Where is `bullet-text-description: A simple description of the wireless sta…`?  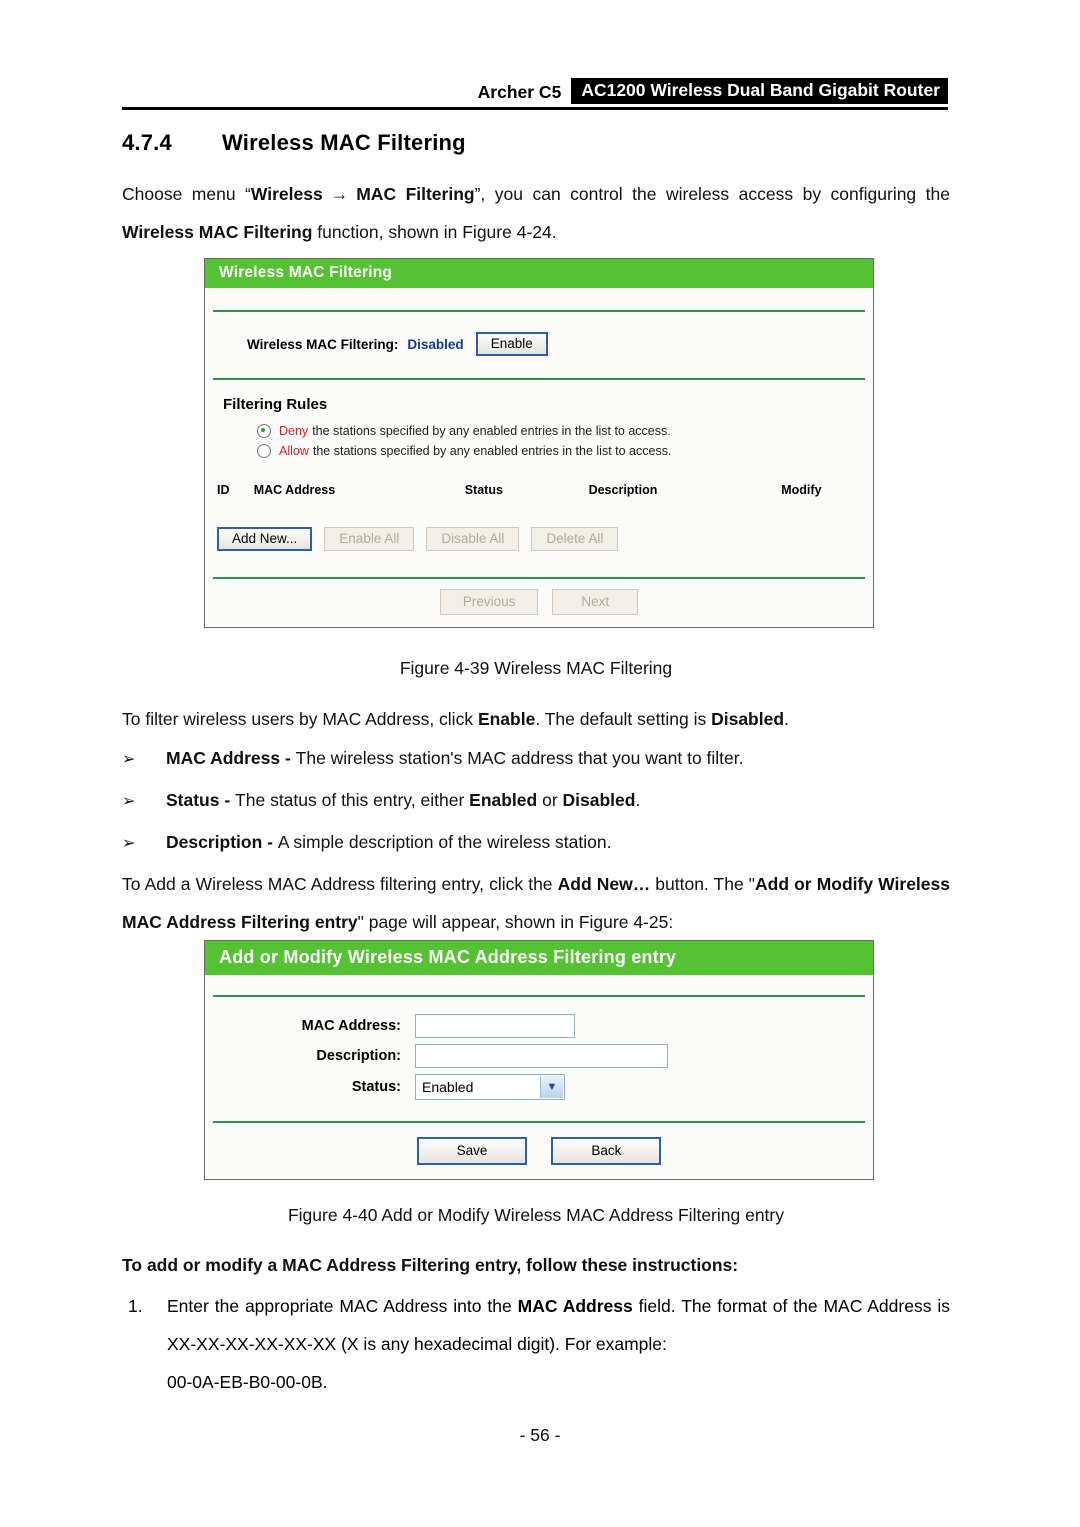
bullet-text-description: A simple description of the wireless sta… is located at coordinates (444, 842).